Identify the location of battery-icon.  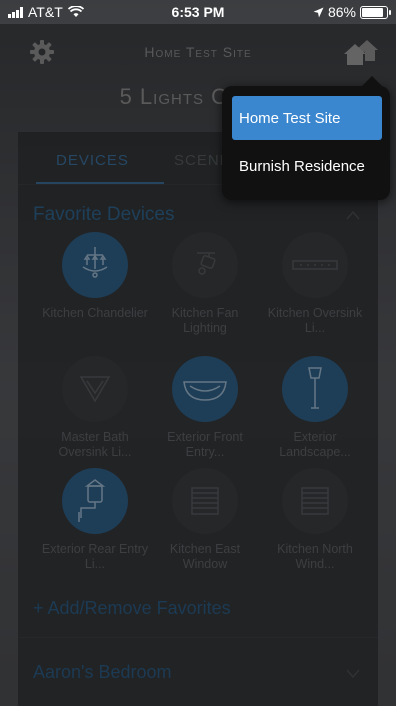
(375, 12).